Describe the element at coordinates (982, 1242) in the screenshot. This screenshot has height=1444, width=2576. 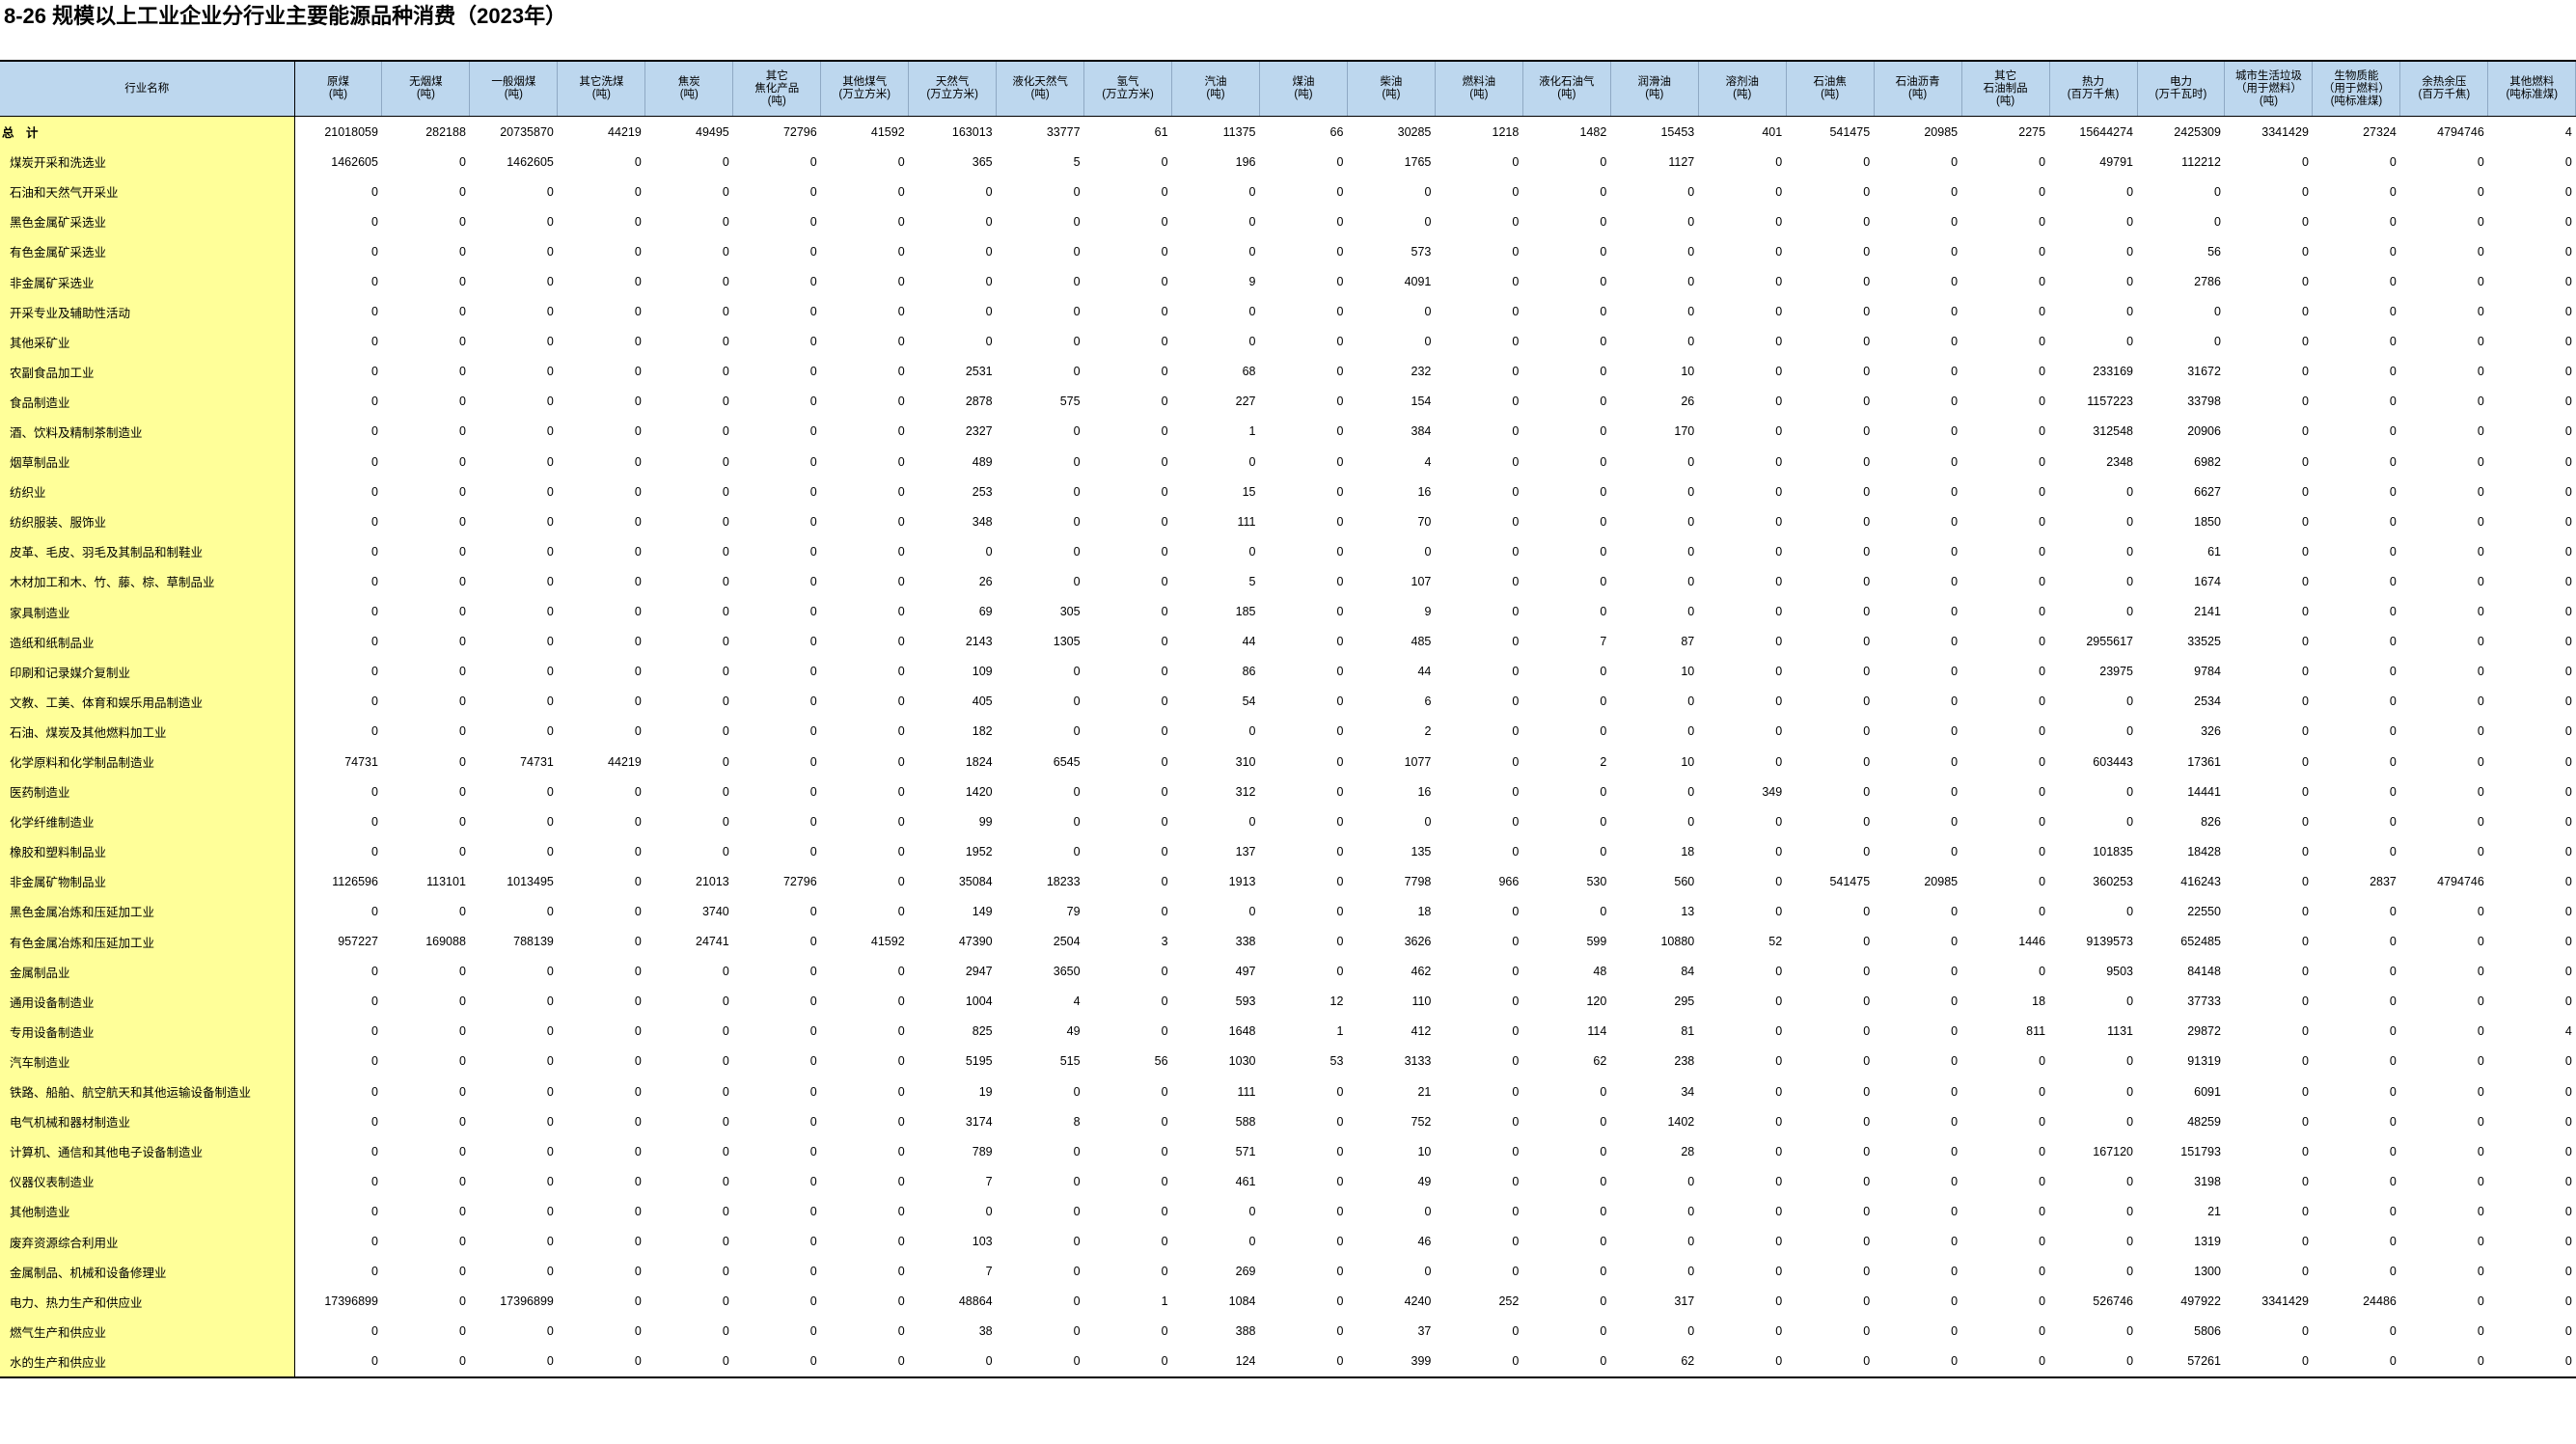
I see `value-cell: 103` at that location.